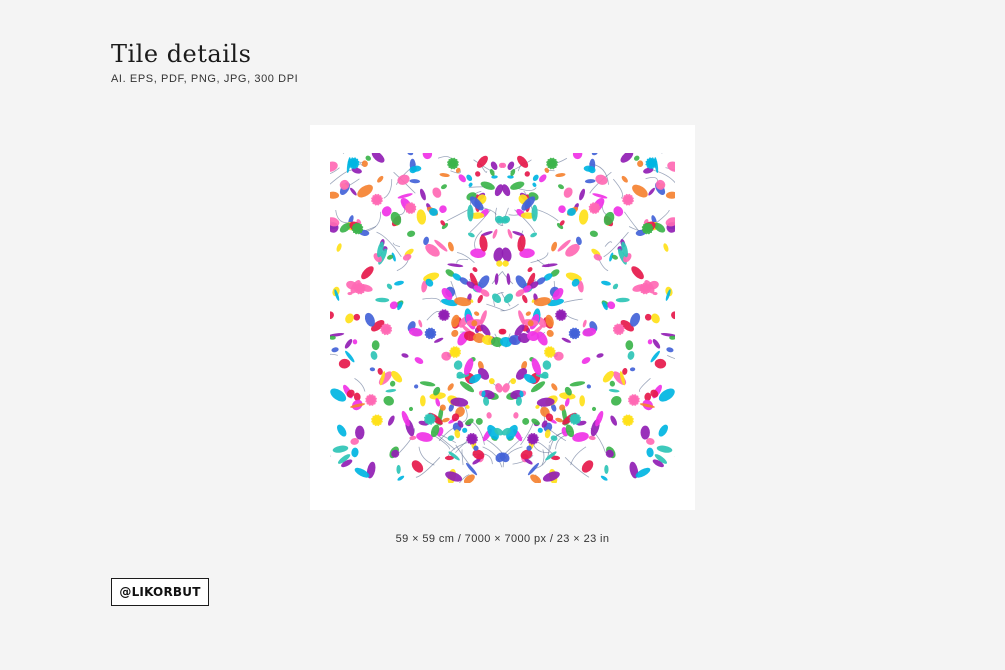 This screenshot has width=1005, height=670. I want to click on page-title: Tile details, so click(181, 54).